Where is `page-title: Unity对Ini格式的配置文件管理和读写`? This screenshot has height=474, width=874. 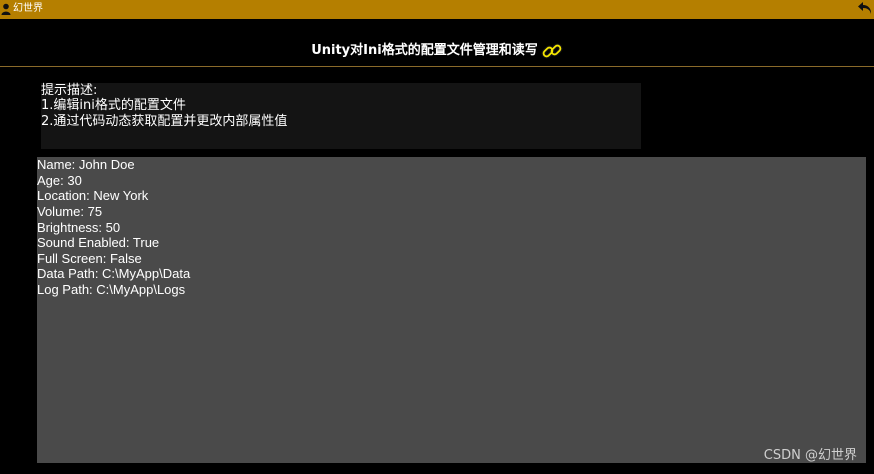 page-title: Unity对Ini格式的配置文件管理和读写 is located at coordinates (424, 50).